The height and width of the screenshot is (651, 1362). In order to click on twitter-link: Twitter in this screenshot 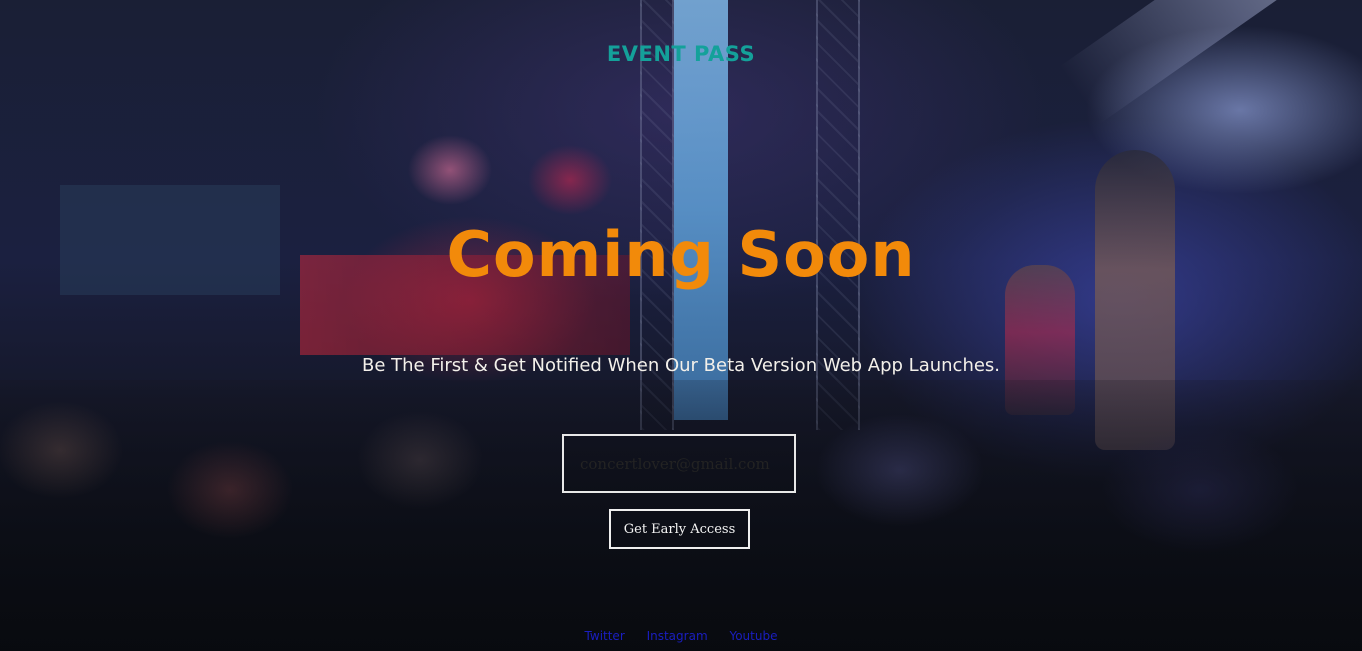, I will do `click(605, 636)`.